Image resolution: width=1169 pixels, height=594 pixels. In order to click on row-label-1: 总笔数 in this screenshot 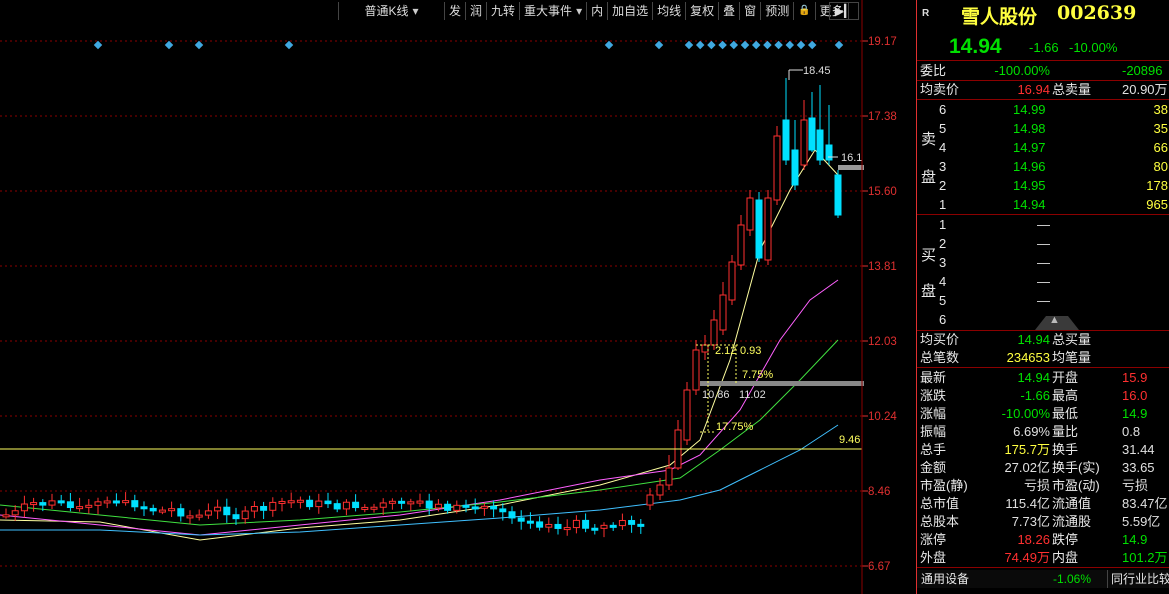, I will do `click(940, 357)`.